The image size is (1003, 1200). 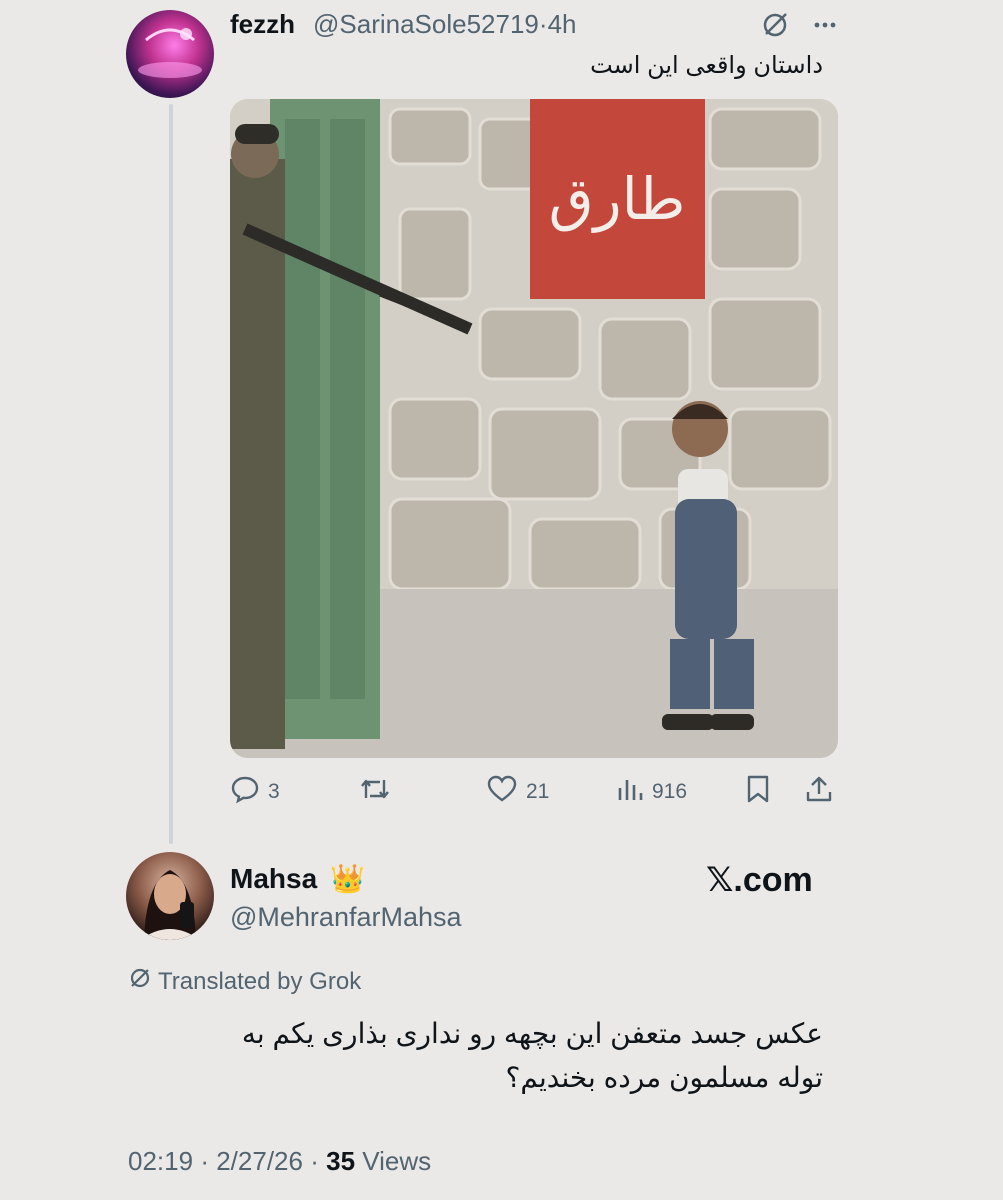 I want to click on avatar-mahsa, so click(x=170, y=896).